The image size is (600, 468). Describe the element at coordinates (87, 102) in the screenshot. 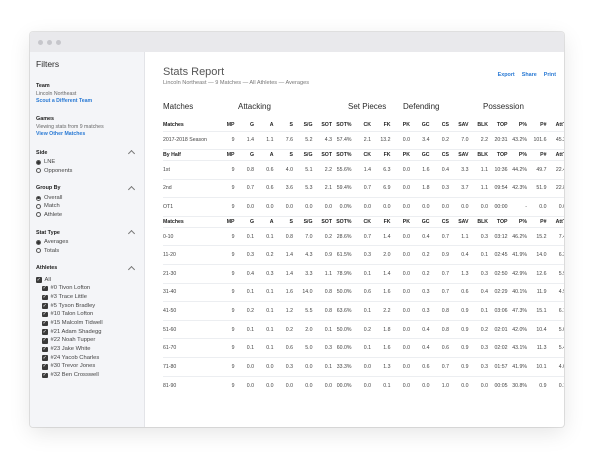

I see `scout-team-link: Scout a Different Team` at that location.